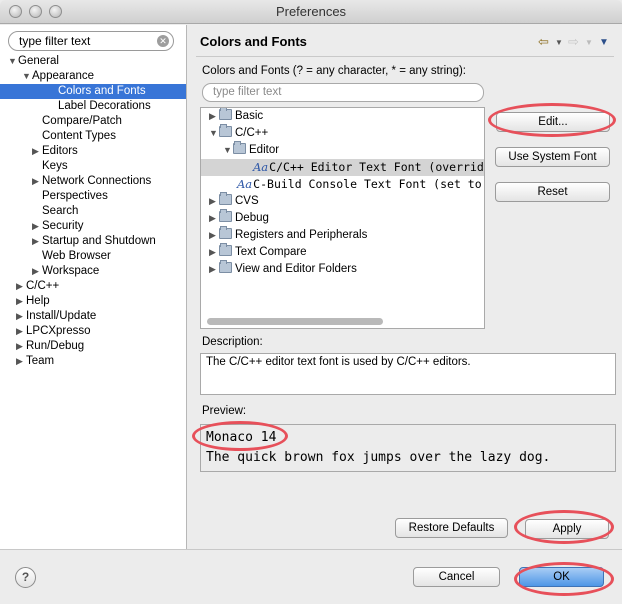 The height and width of the screenshot is (604, 622). What do you see at coordinates (25, 577) in the screenshot?
I see `help-icon: ?` at bounding box center [25, 577].